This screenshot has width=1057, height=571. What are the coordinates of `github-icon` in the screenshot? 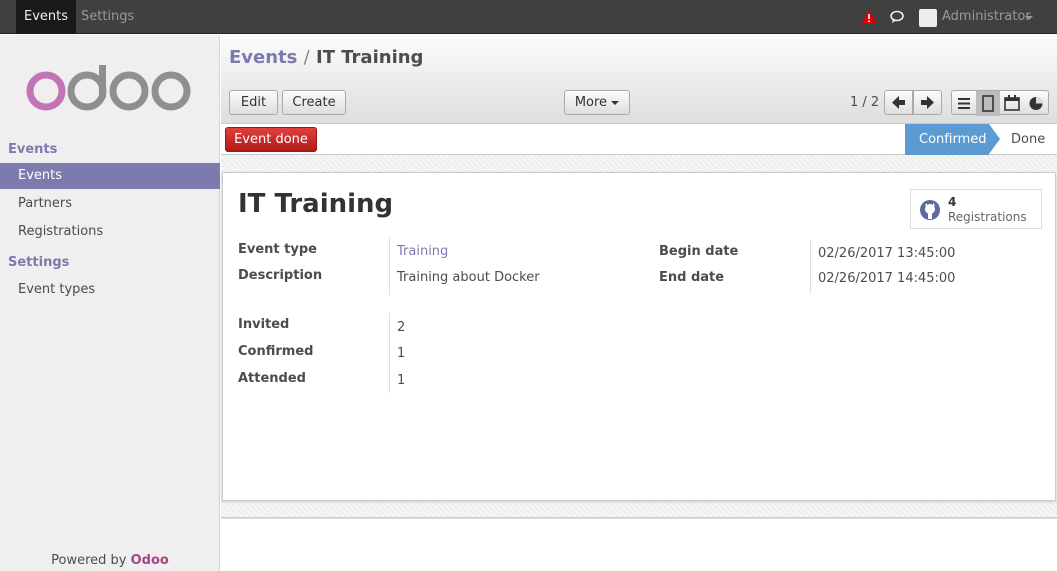 It's located at (930, 210).